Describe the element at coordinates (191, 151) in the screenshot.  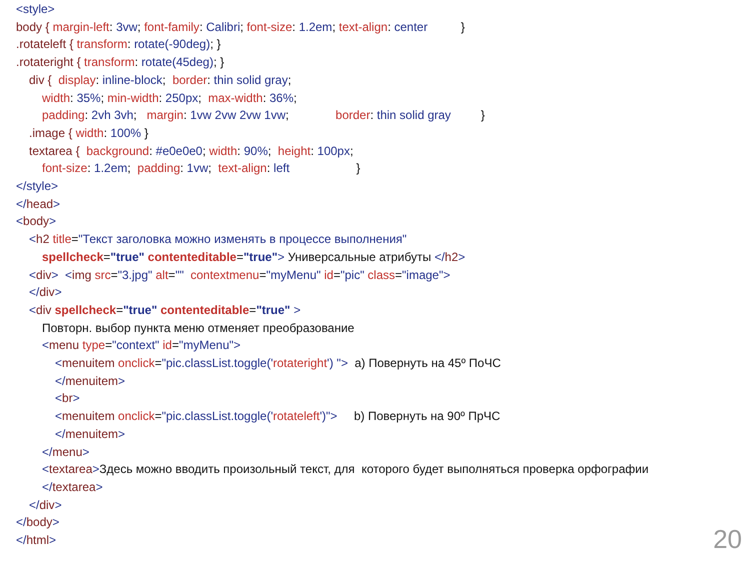
I see `code-line: textarea { background: #e0e0e0; width: 90%; height: 100px;` at that location.